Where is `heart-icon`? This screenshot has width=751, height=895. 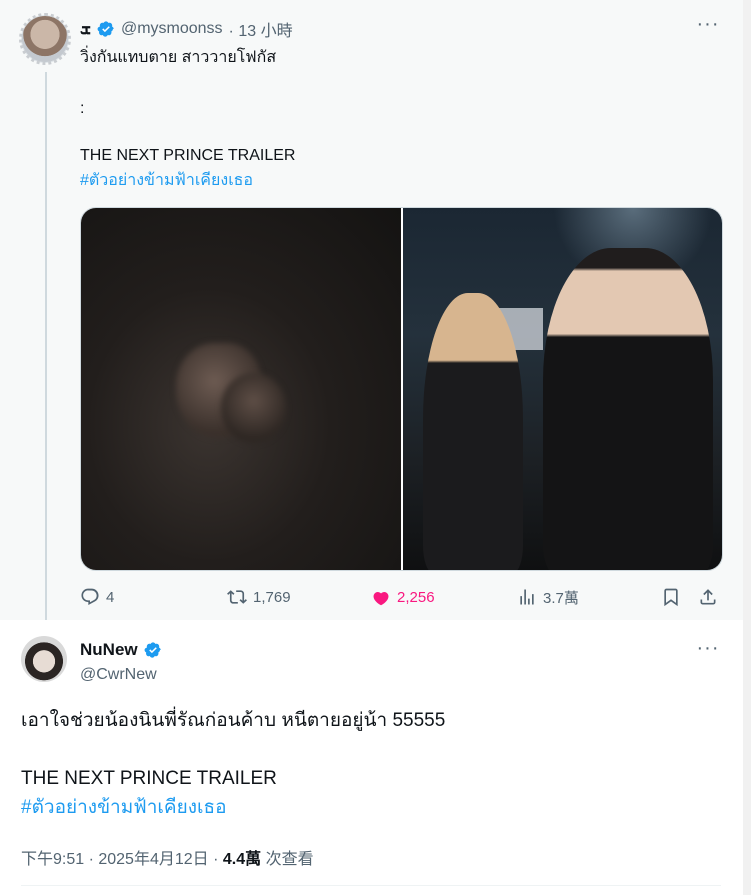 heart-icon is located at coordinates (381, 599).